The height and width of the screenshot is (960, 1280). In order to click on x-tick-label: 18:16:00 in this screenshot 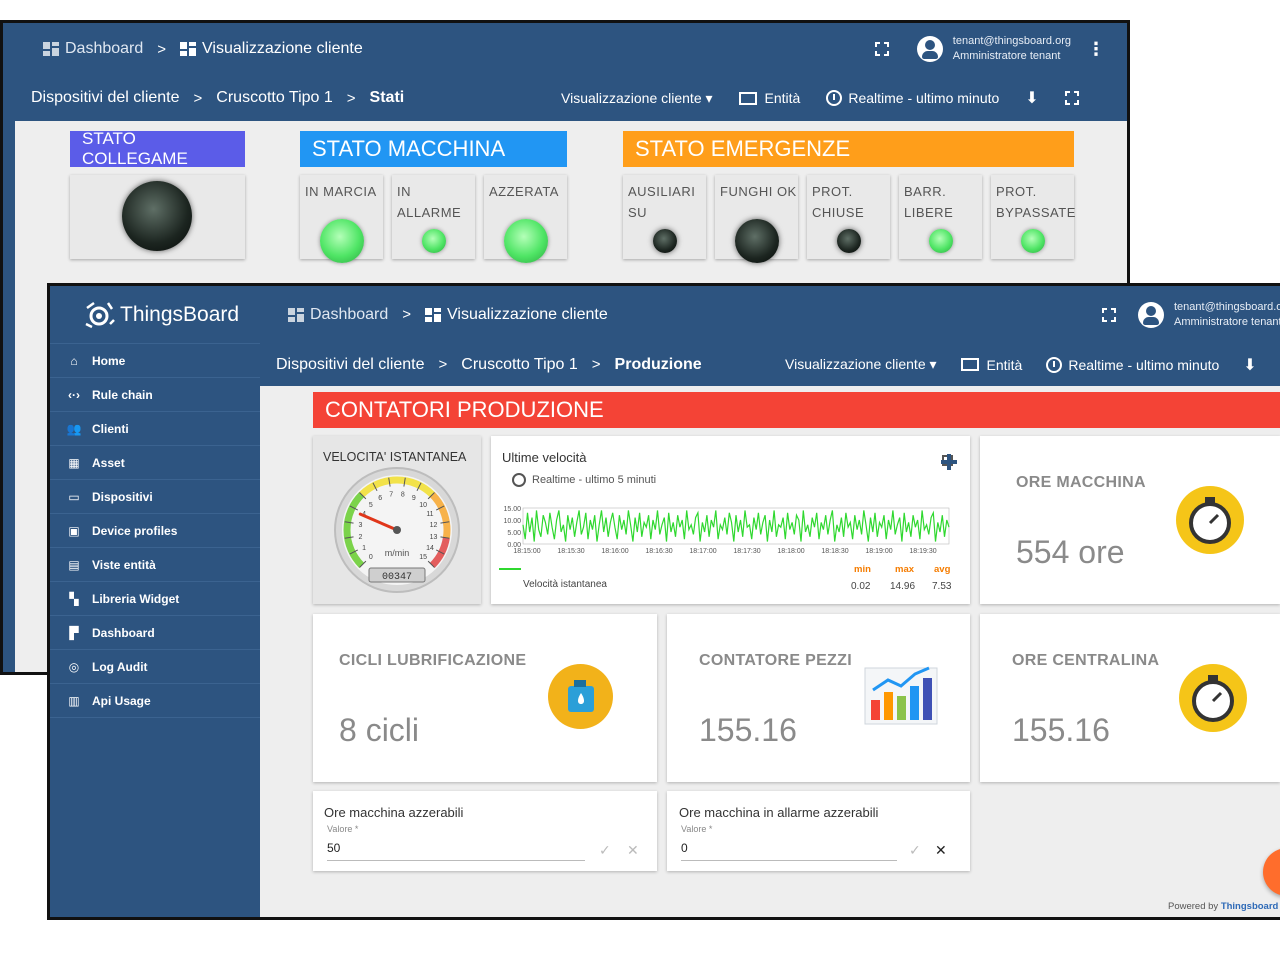, I will do `click(614, 551)`.